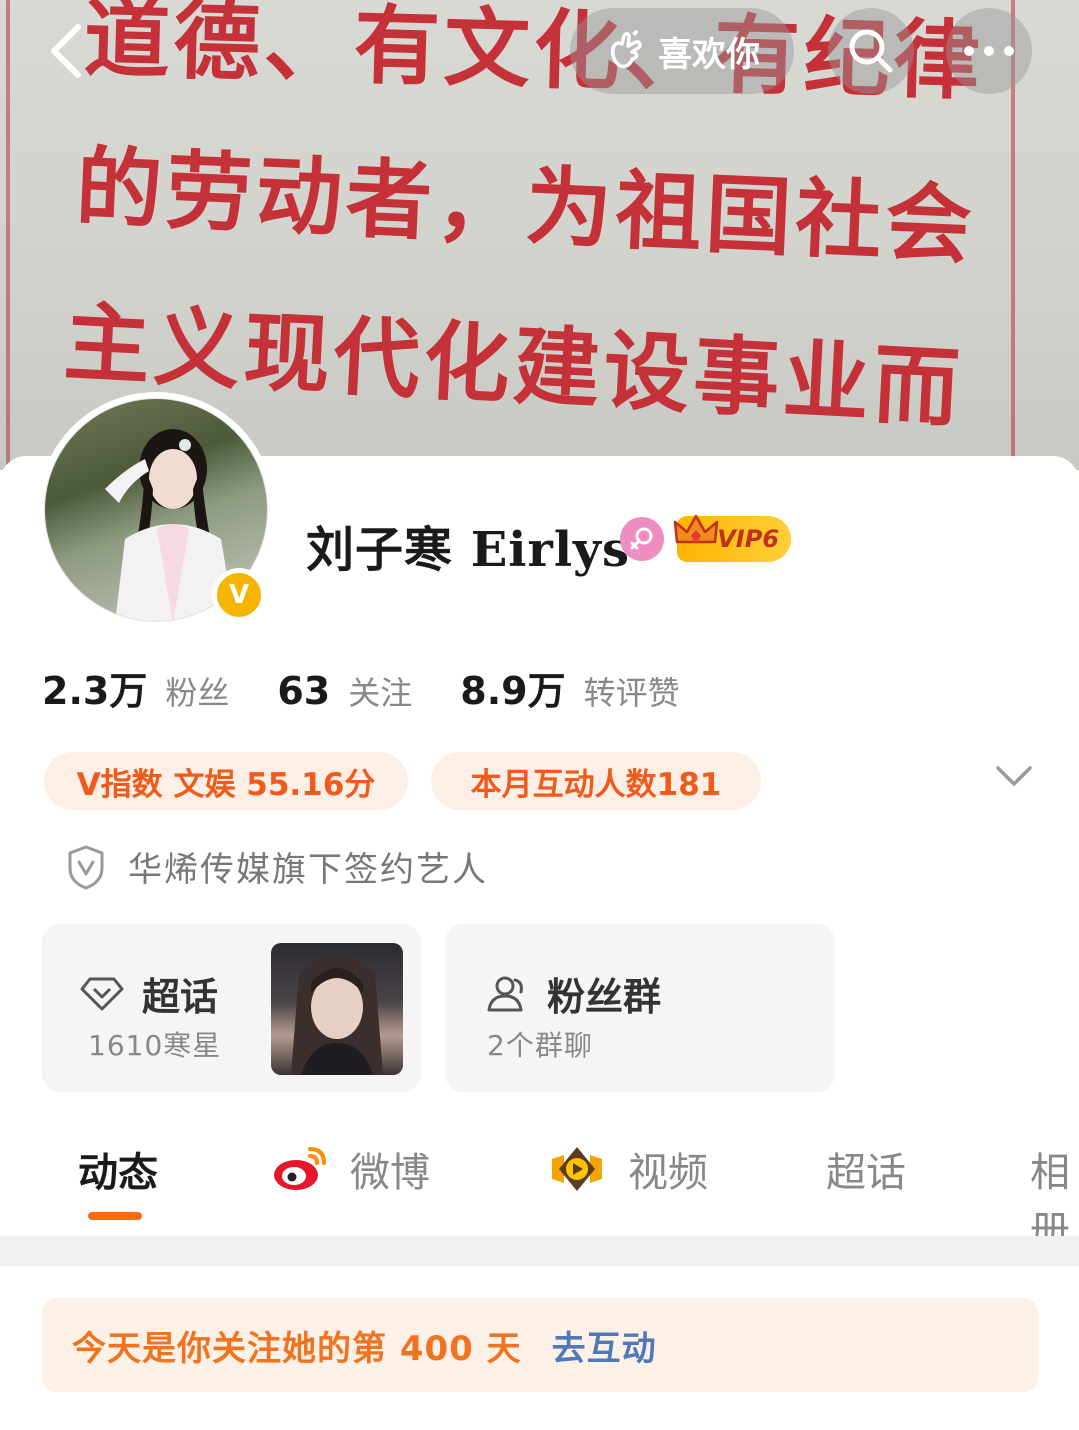 This screenshot has width=1079, height=1430. I want to click on fan-group-card: 粉丝群 2个群聊, so click(640, 1008).